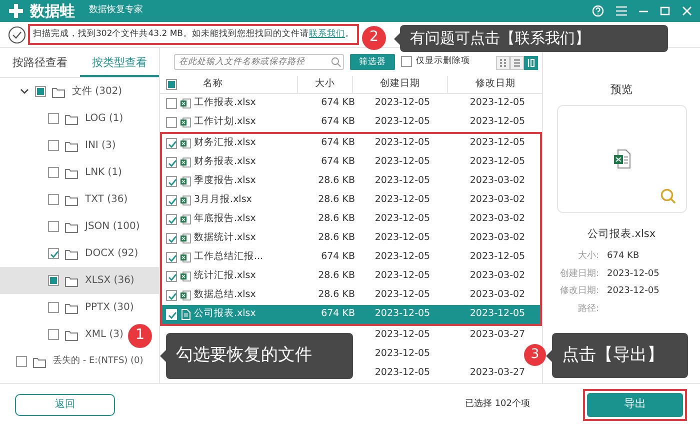 The image size is (700, 425). What do you see at coordinates (65, 405) in the screenshot?
I see `back-button: 返回` at bounding box center [65, 405].